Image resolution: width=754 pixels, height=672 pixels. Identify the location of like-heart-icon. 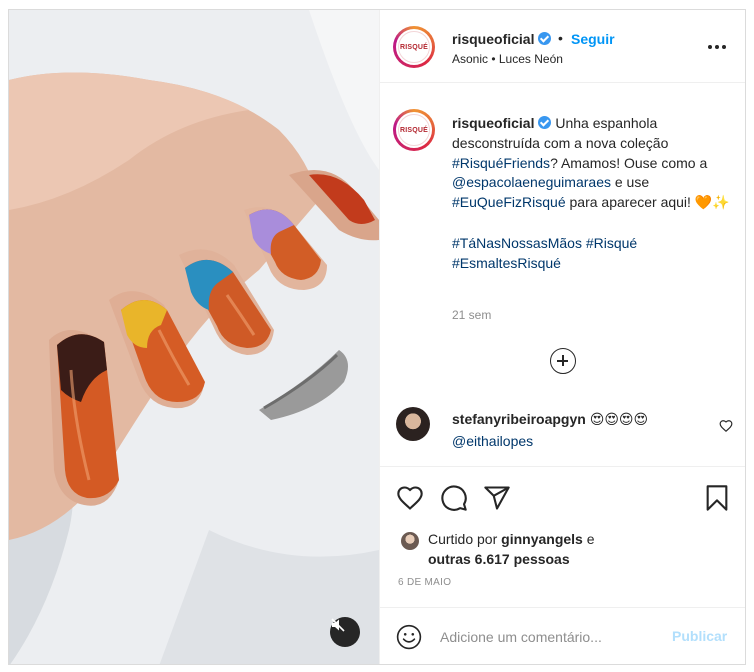
(410, 498).